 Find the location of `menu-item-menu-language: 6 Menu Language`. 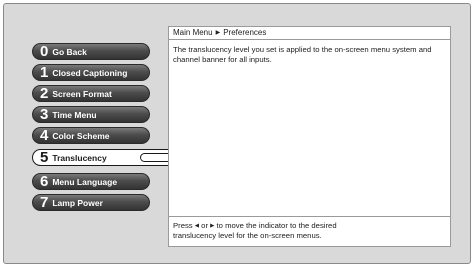

menu-item-menu-language: 6 Menu Language is located at coordinates (91, 181).